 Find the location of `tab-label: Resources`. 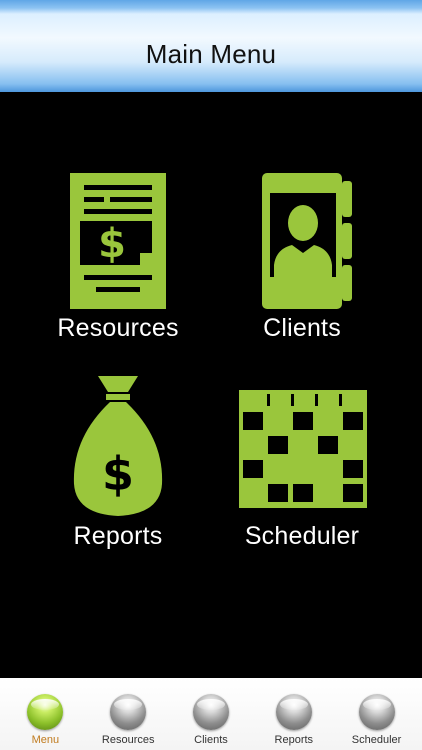

tab-label: Resources is located at coordinates (128, 740).